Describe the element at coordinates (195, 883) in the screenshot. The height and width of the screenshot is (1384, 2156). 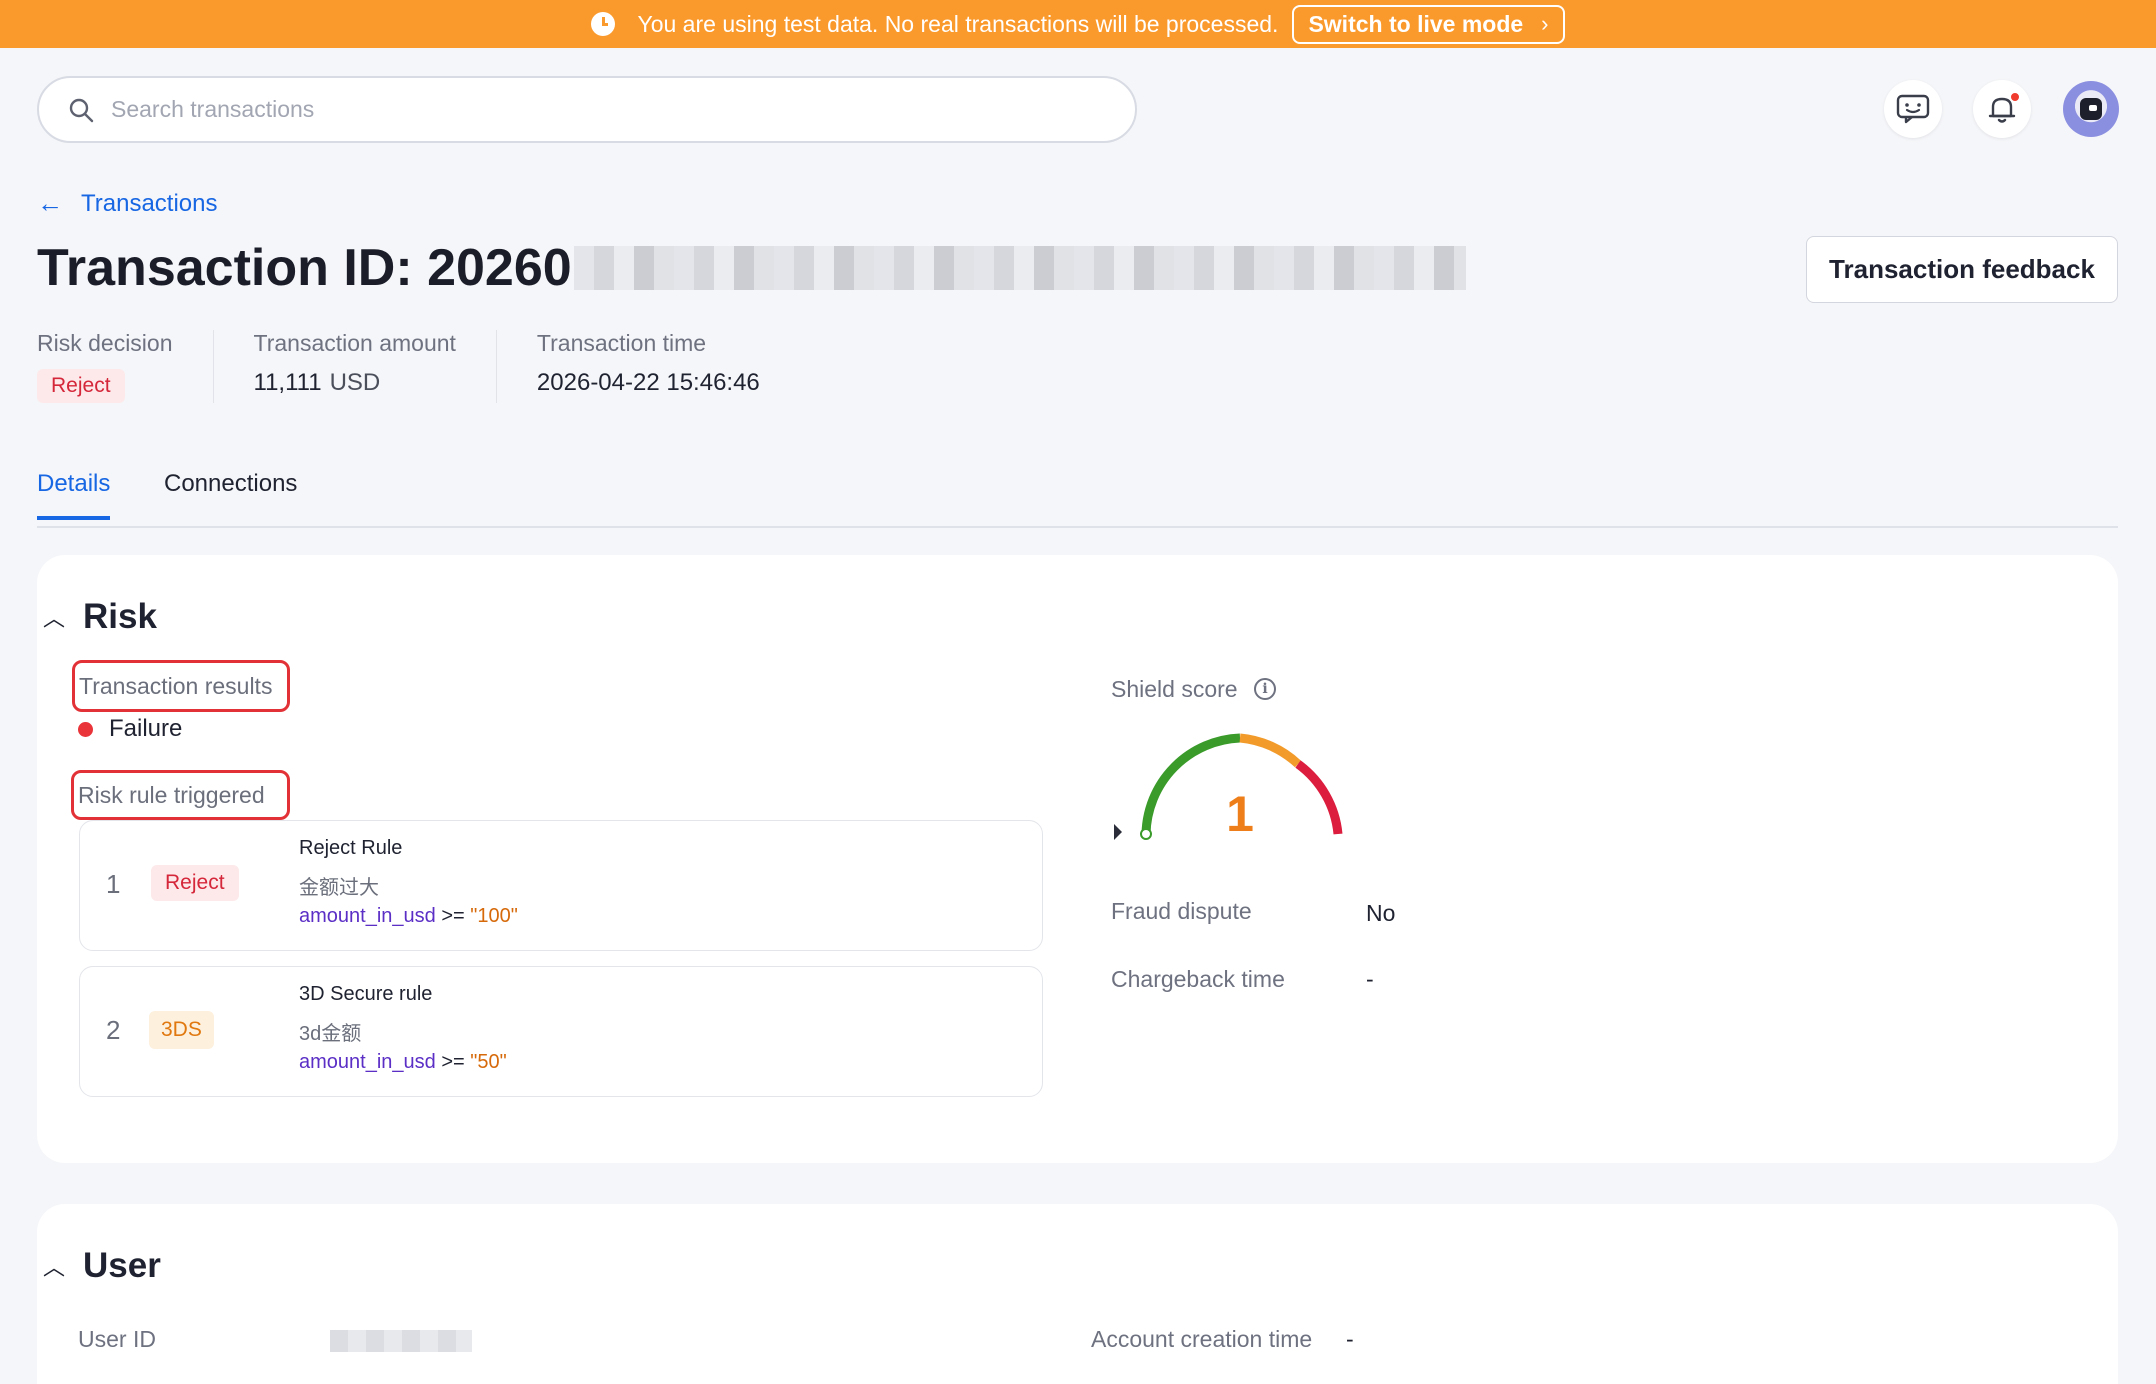
I see `rule-action-badge: Reject` at that location.